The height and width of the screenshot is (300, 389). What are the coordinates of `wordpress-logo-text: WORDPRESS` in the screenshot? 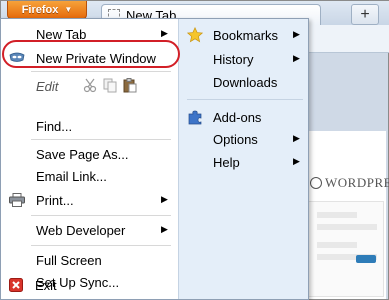 It's located at (357, 182).